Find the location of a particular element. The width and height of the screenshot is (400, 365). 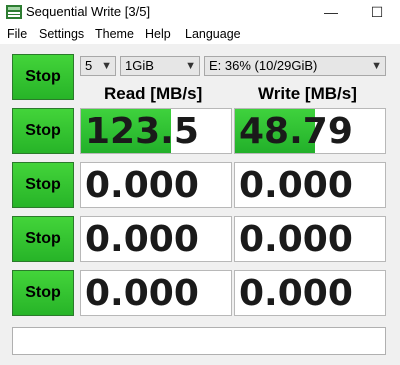

menu-help: Help is located at coordinates (158, 34).